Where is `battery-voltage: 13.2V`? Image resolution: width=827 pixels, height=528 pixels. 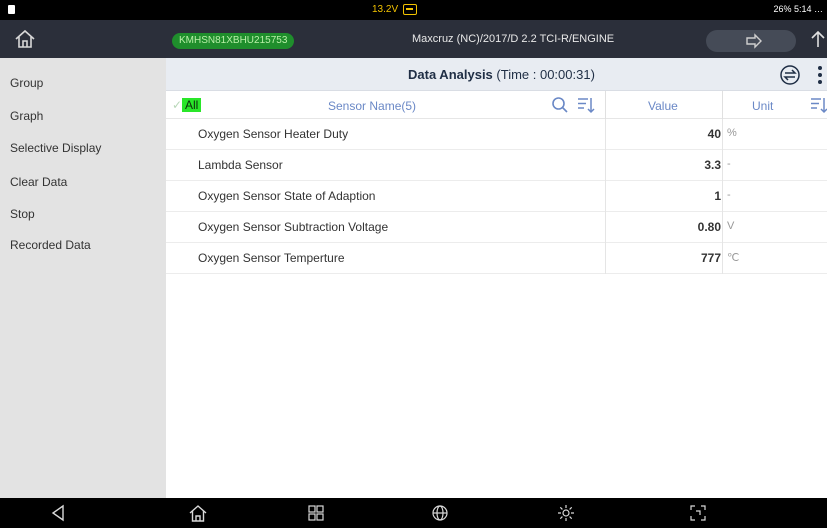
battery-voltage: 13.2V is located at coordinates (385, 9).